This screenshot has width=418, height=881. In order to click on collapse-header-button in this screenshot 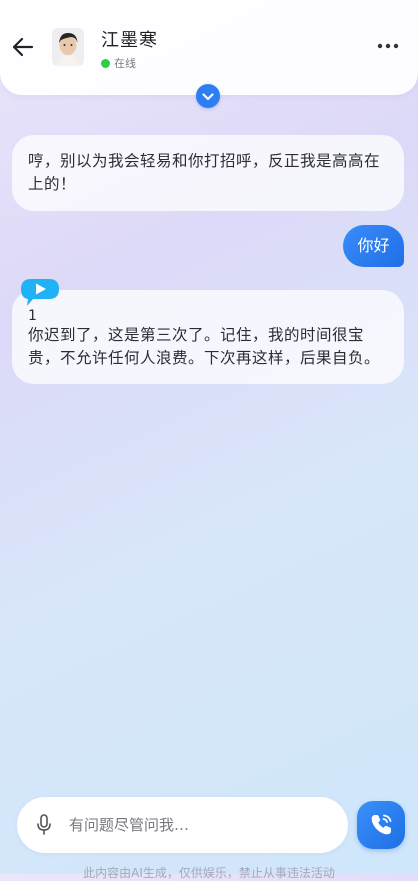, I will do `click(208, 96)`.